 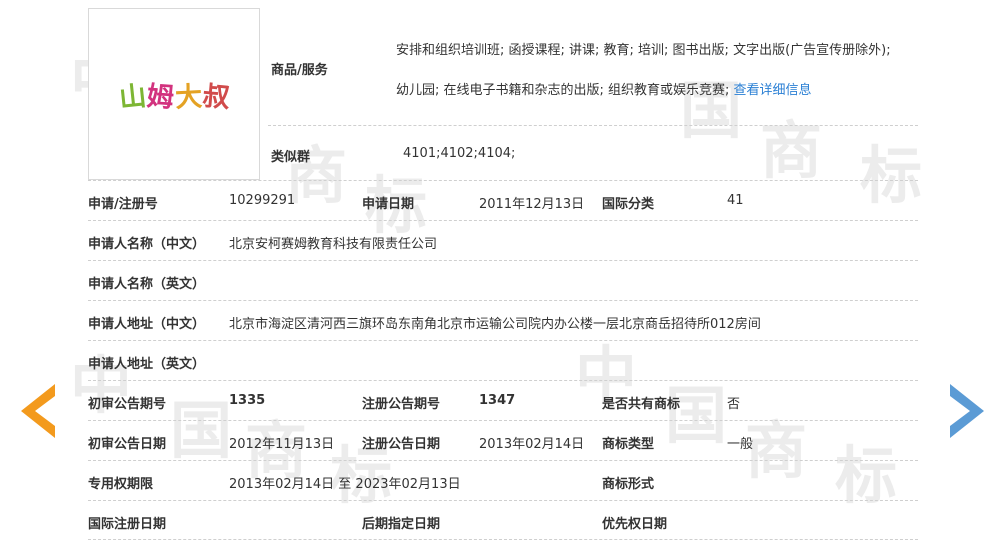 I want to click on trademark-logo: 山 姆 大 叔, so click(x=174, y=94).